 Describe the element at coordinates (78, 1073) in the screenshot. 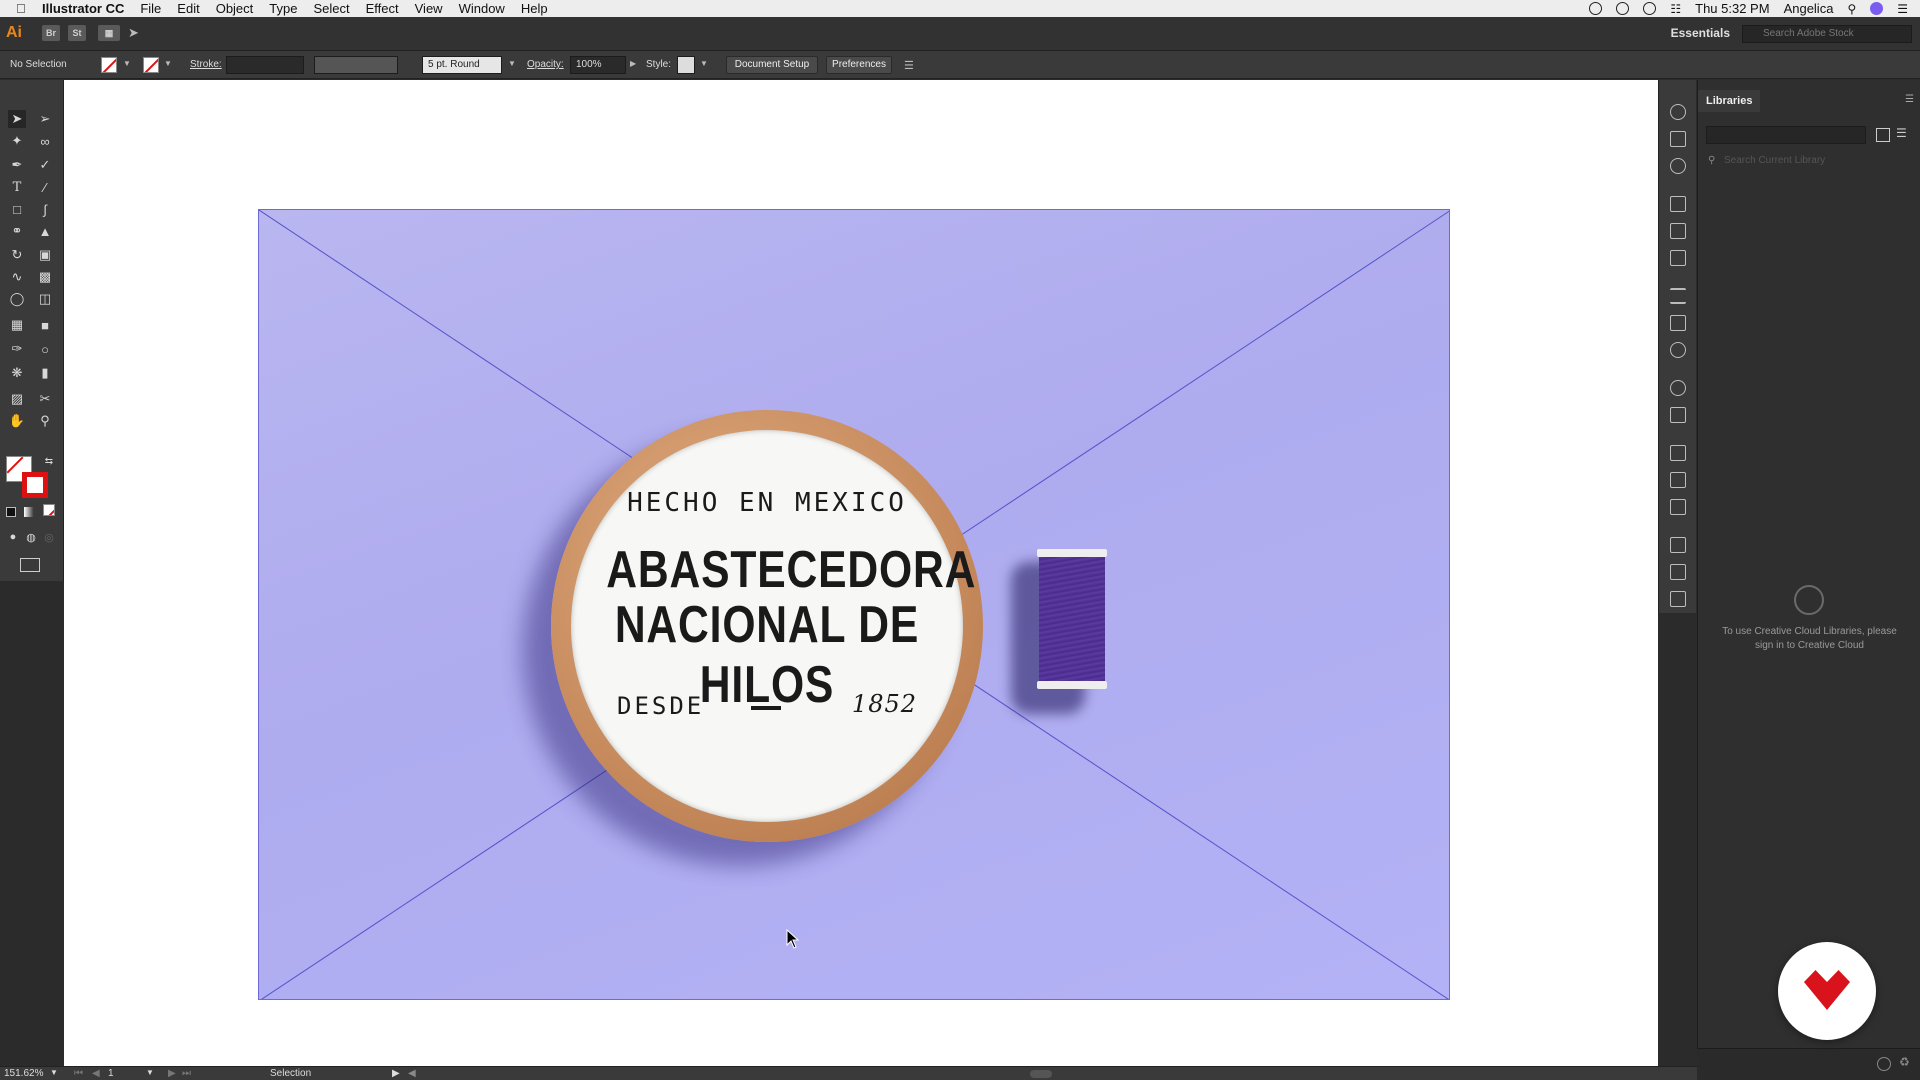

I see `first-artboard-icon: ⏮` at that location.